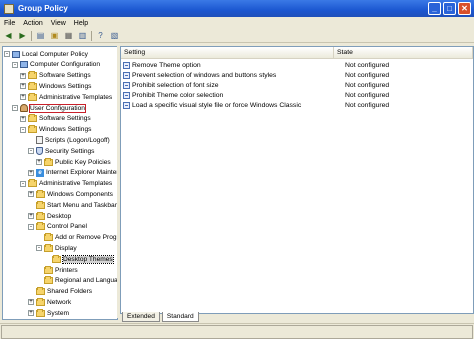  What do you see at coordinates (48, 313) in the screenshot?
I see `tree-item: + System` at bounding box center [48, 313].